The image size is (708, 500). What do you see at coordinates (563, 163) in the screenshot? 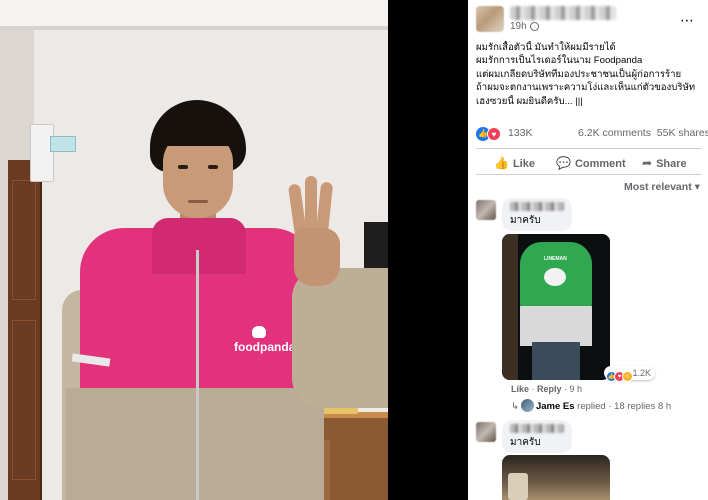
I see `comment-icon: 💬` at bounding box center [563, 163].